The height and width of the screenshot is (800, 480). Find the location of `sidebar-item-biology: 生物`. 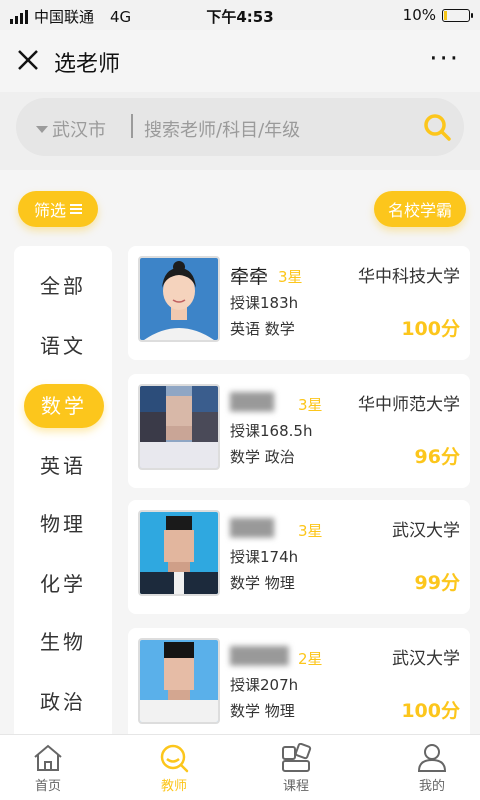

sidebar-item-biology: 生物 is located at coordinates (63, 642).